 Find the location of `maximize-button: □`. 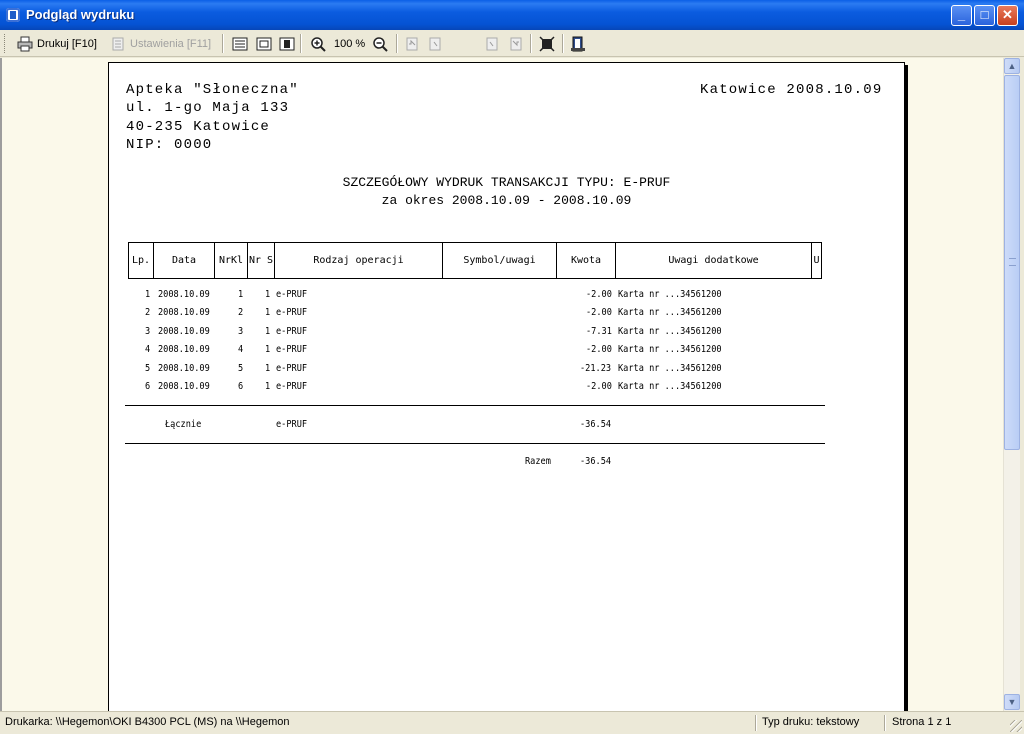

maximize-button: □ is located at coordinates (984, 15).